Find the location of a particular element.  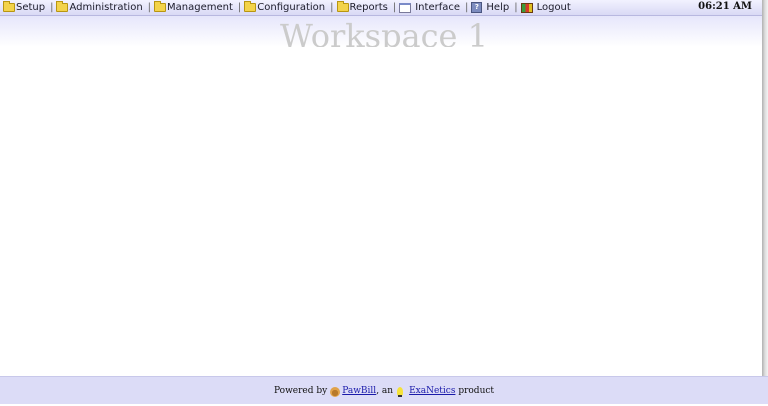

menu-item-setup: Setup is located at coordinates (24, 7).